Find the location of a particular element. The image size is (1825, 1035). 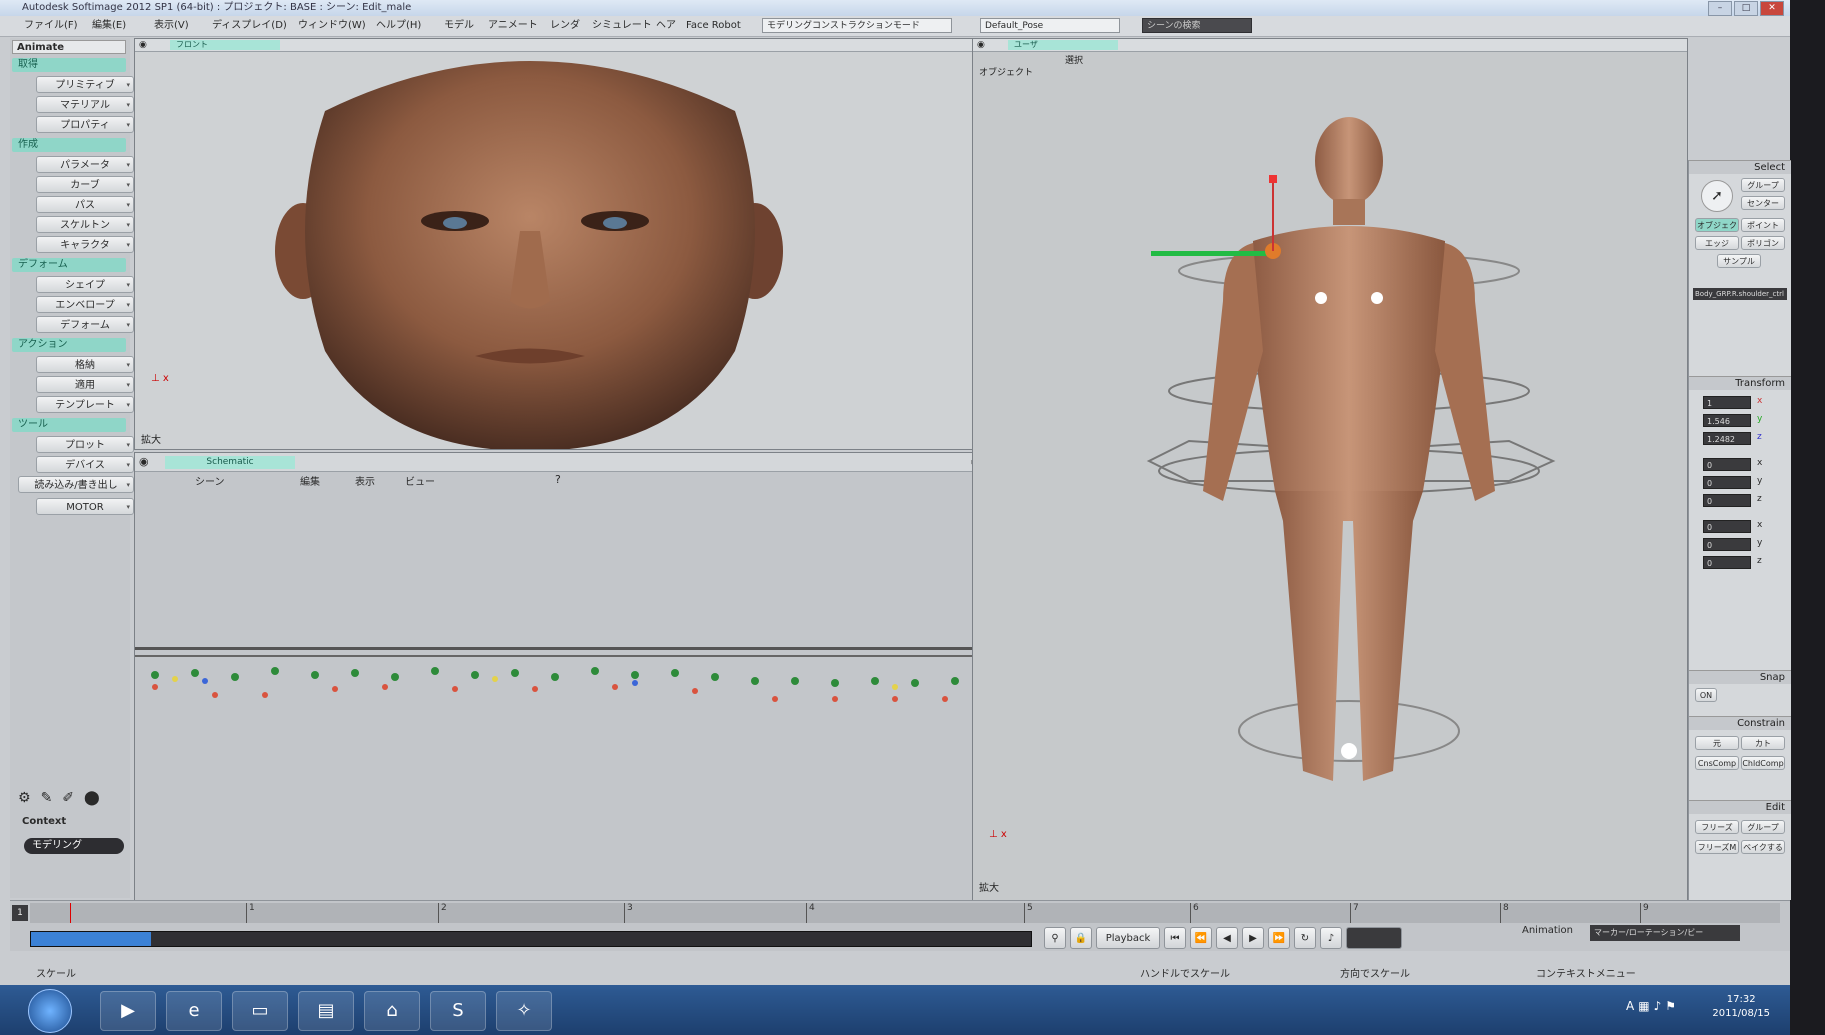

key-icon: ⚲ is located at coordinates (1055, 938).